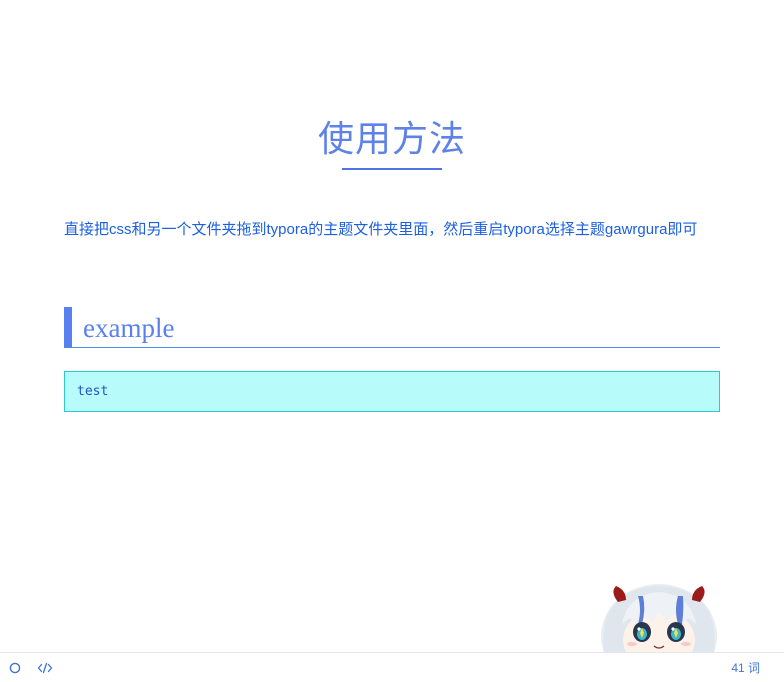 This screenshot has height=682, width=784. What do you see at coordinates (391, 139) in the screenshot?
I see `page-title: 使用方法` at bounding box center [391, 139].